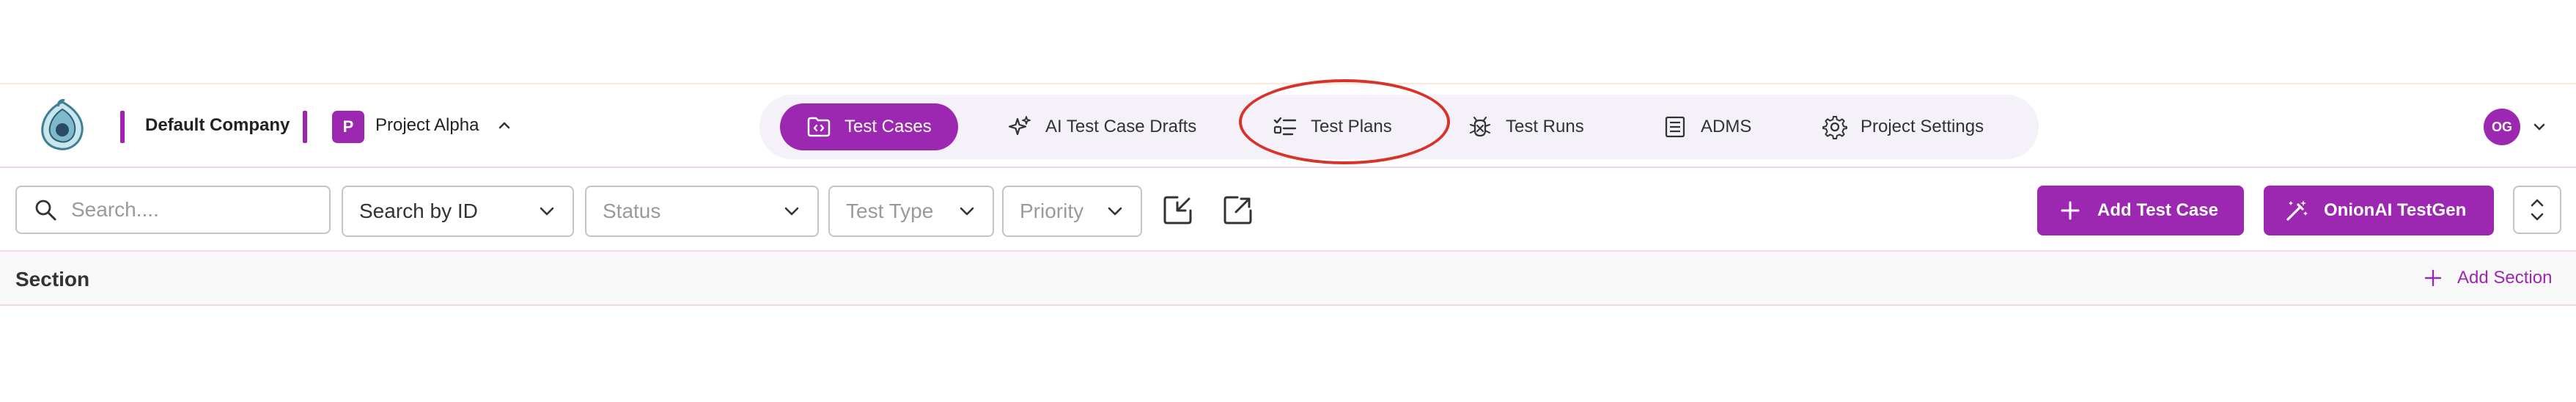 This screenshot has height=402, width=2576. Describe the element at coordinates (819, 127) in the screenshot. I see `folder-code-icon` at that location.